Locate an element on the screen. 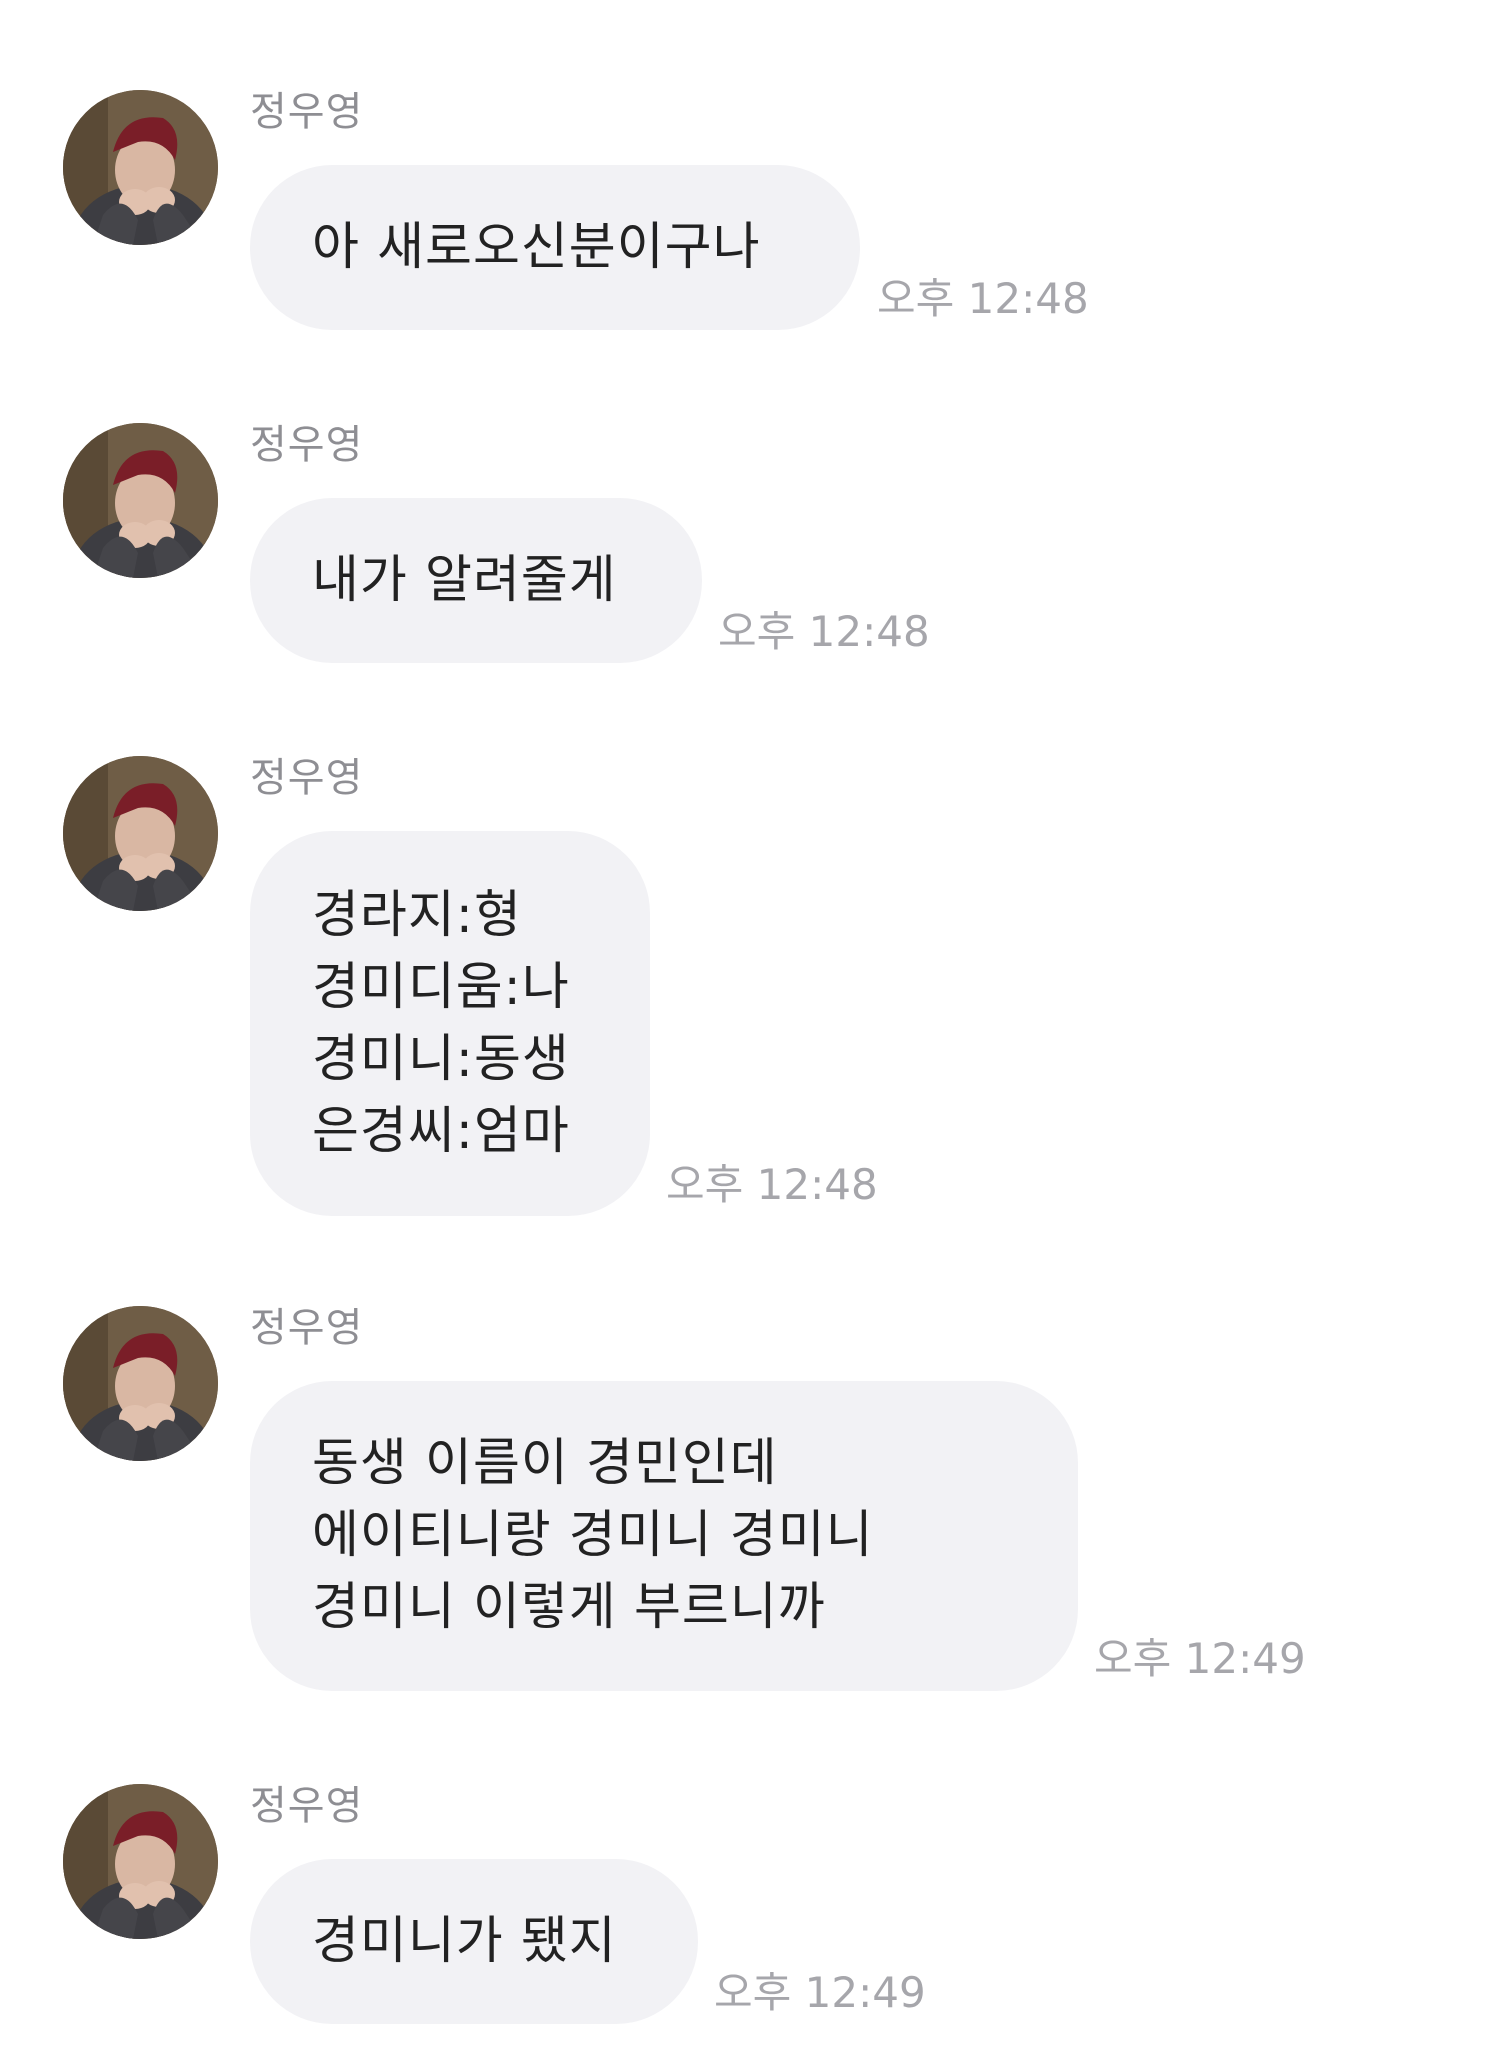 This screenshot has height=2048, width=1489. message-bubble: 경미니가 됐지 is located at coordinates (474, 1941).